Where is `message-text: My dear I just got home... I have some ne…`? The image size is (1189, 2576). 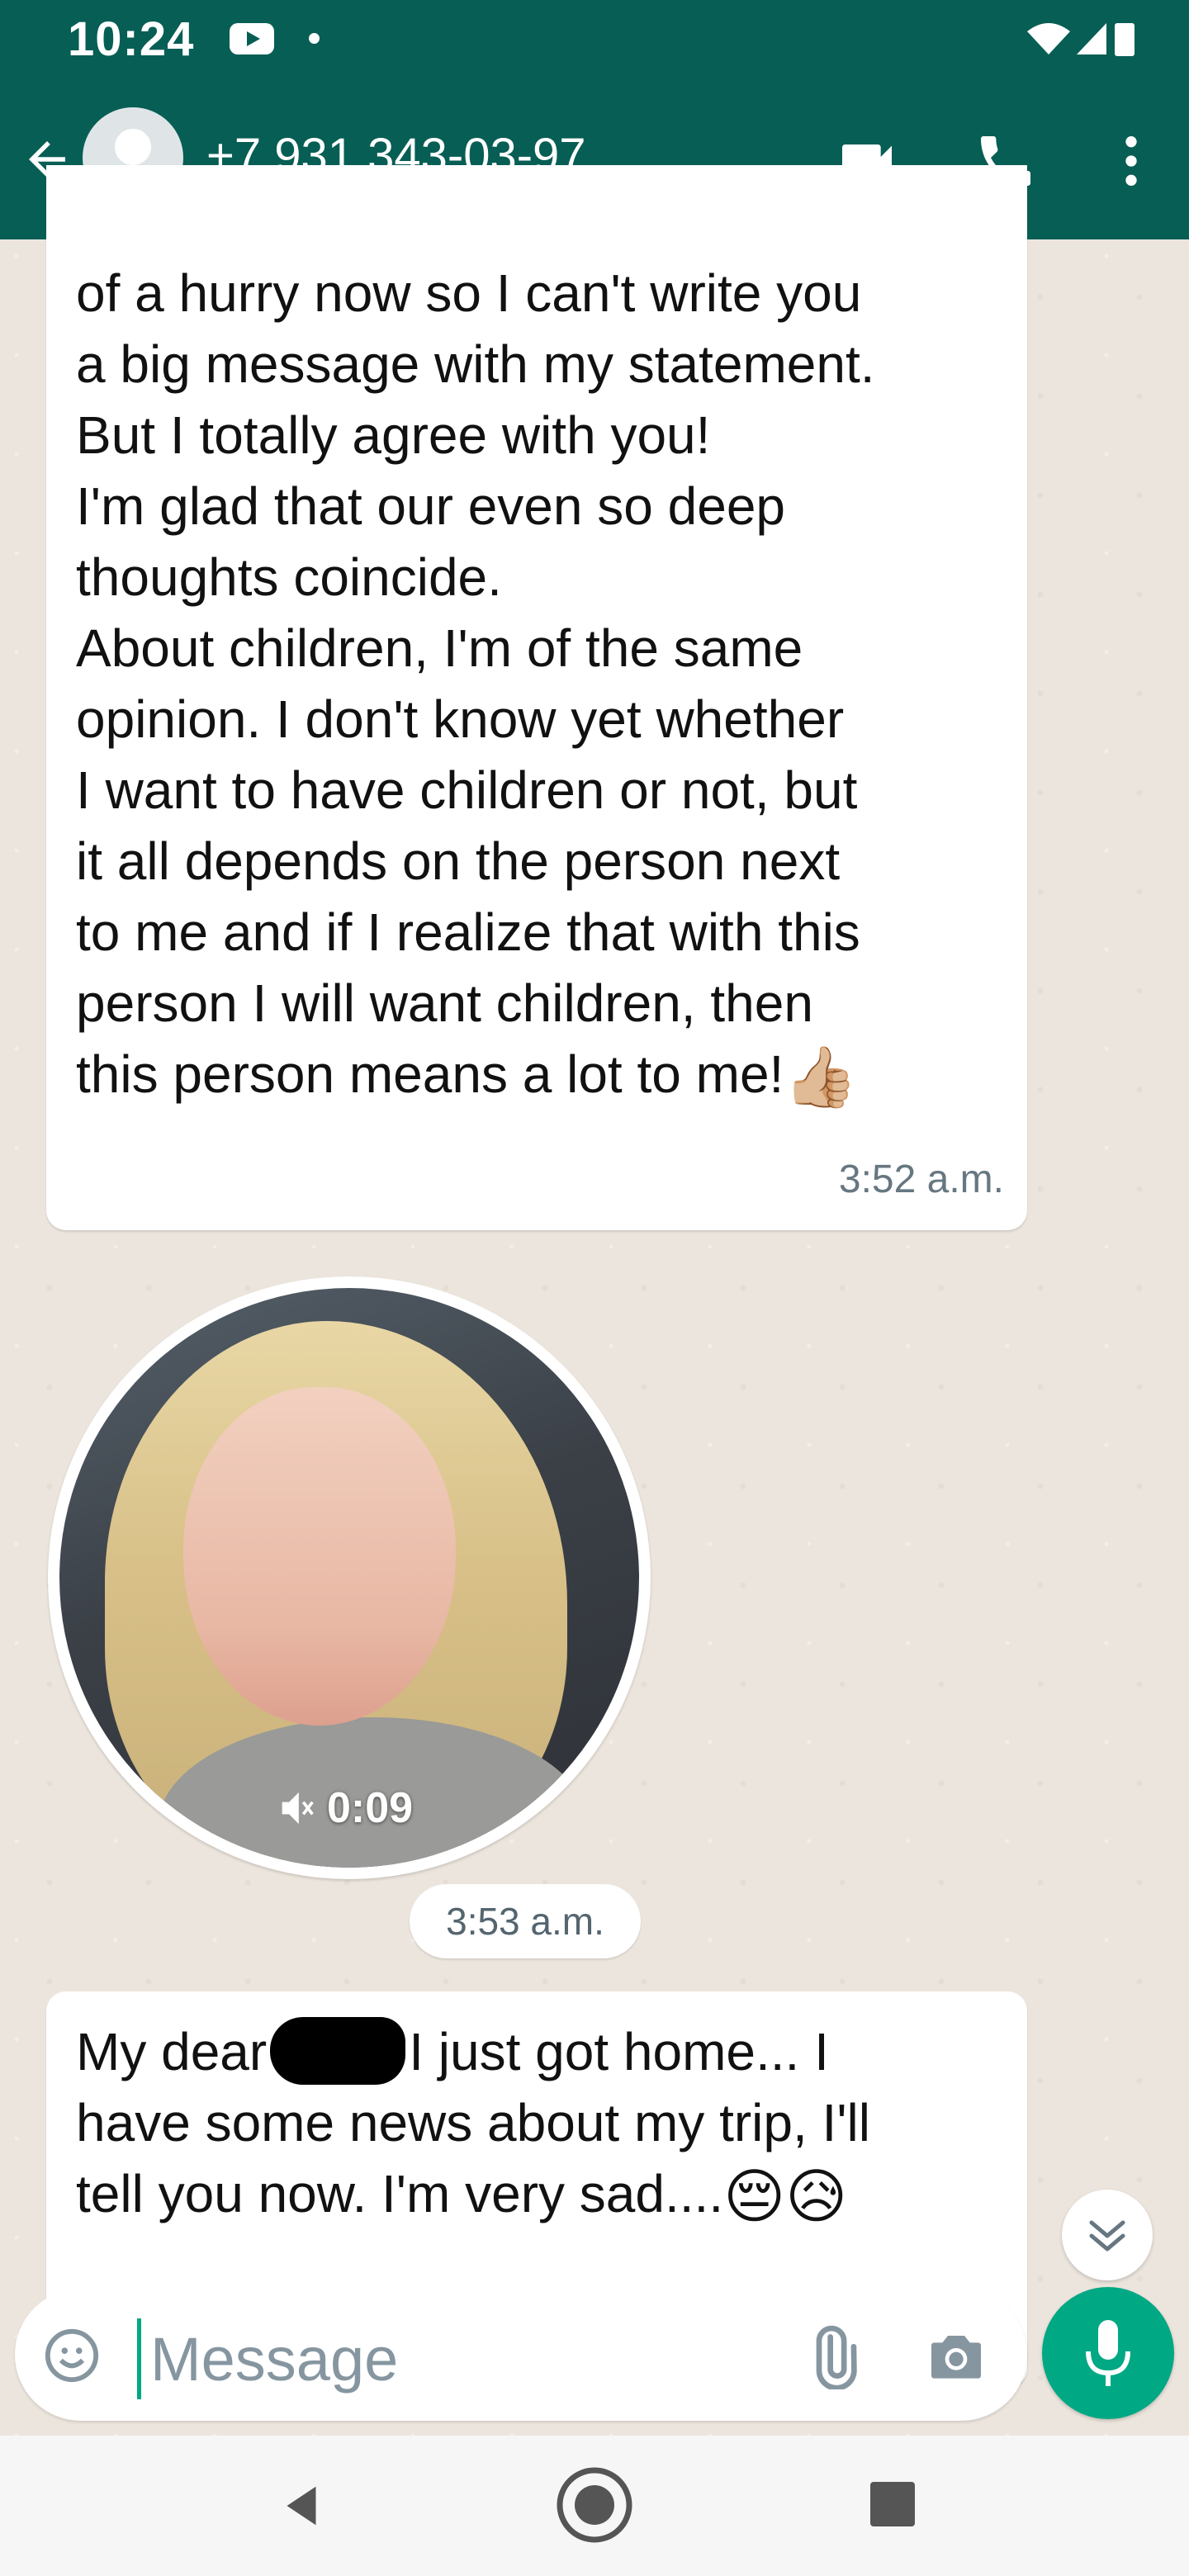 message-text: My dear I just got home... I have some ne… is located at coordinates (538, 2122).